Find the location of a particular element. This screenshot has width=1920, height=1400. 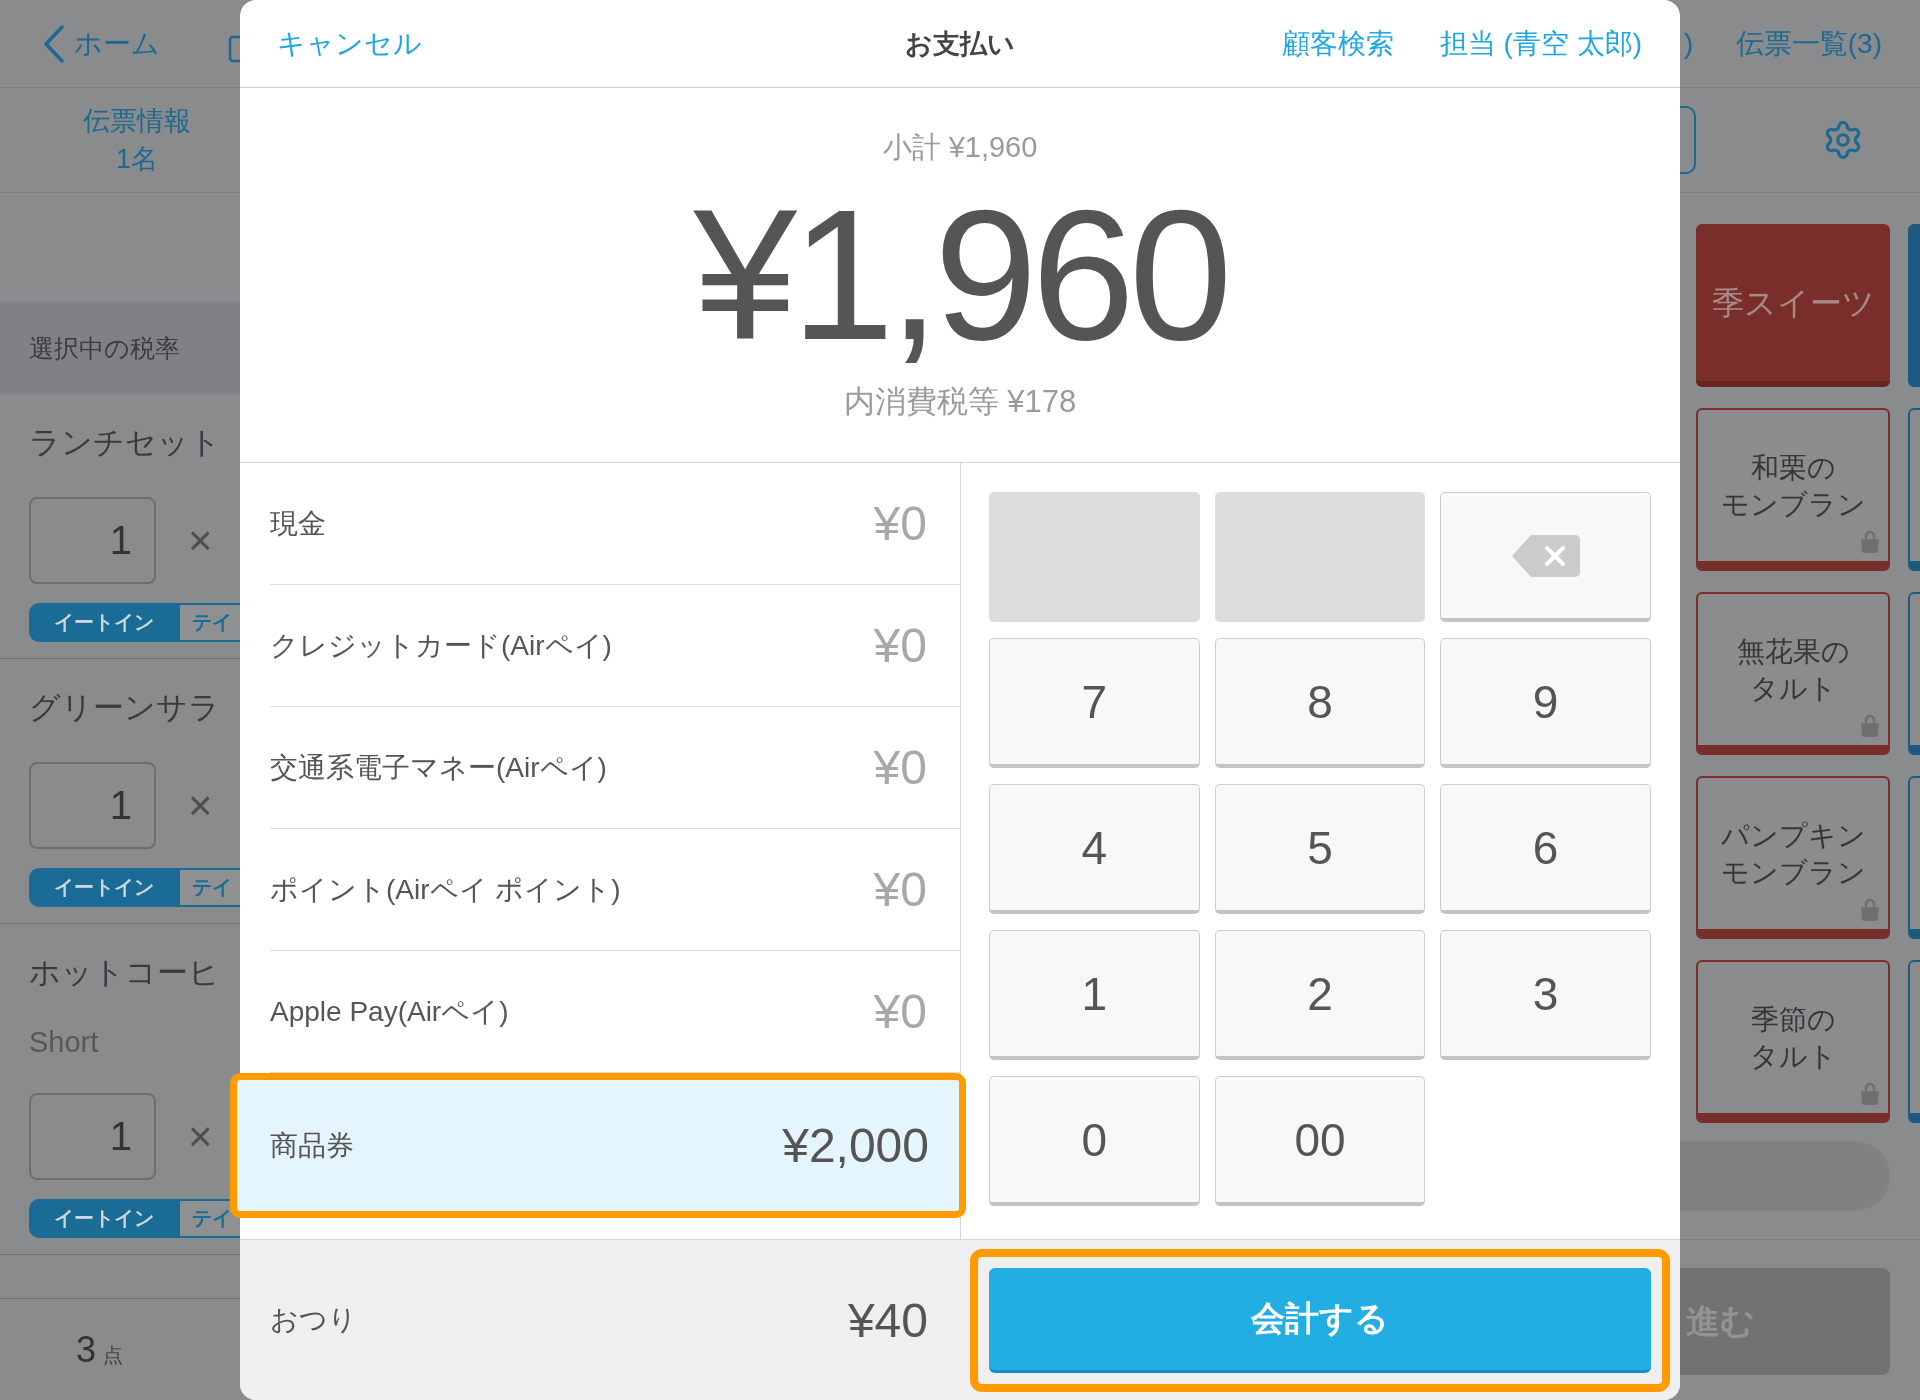

backspace-button is located at coordinates (1545, 557).